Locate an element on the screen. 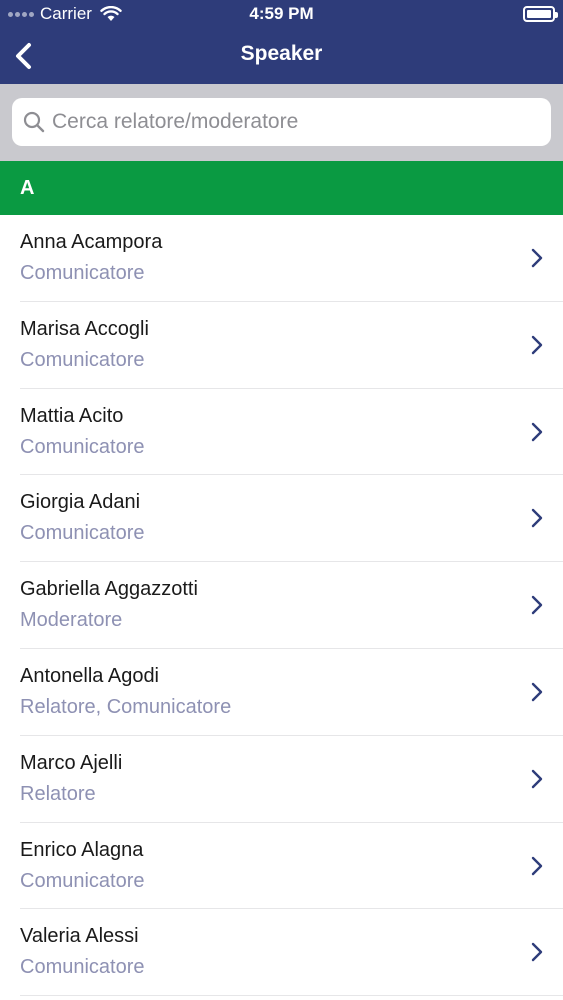 This screenshot has height=1000, width=563. list-item: Giorgia Adani Comunicatore is located at coordinates (281, 518).